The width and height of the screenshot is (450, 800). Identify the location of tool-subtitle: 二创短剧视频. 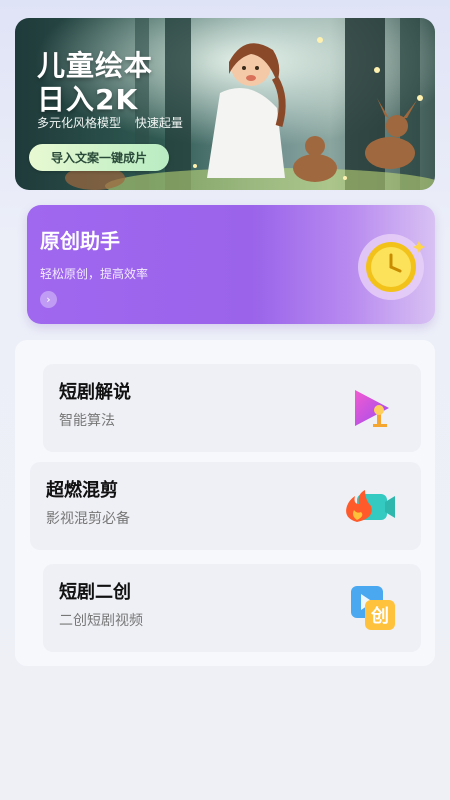
(101, 621).